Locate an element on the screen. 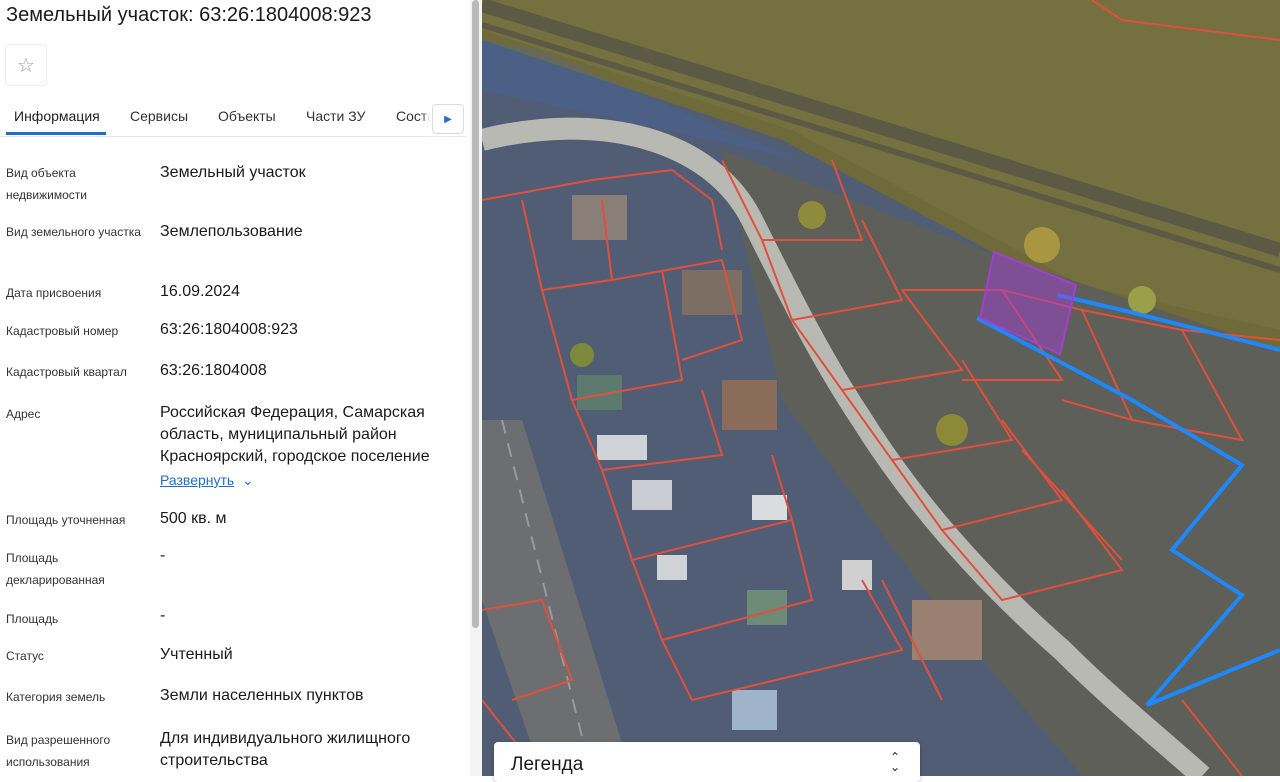 The image size is (1280, 782). field-label: Кадастровый номер is located at coordinates (62, 331).